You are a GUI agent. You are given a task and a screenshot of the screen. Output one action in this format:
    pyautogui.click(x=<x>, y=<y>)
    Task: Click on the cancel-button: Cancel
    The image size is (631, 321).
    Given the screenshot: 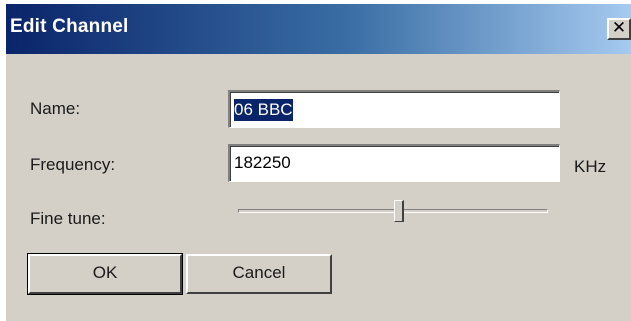 What is the action you would take?
    pyautogui.click(x=259, y=274)
    